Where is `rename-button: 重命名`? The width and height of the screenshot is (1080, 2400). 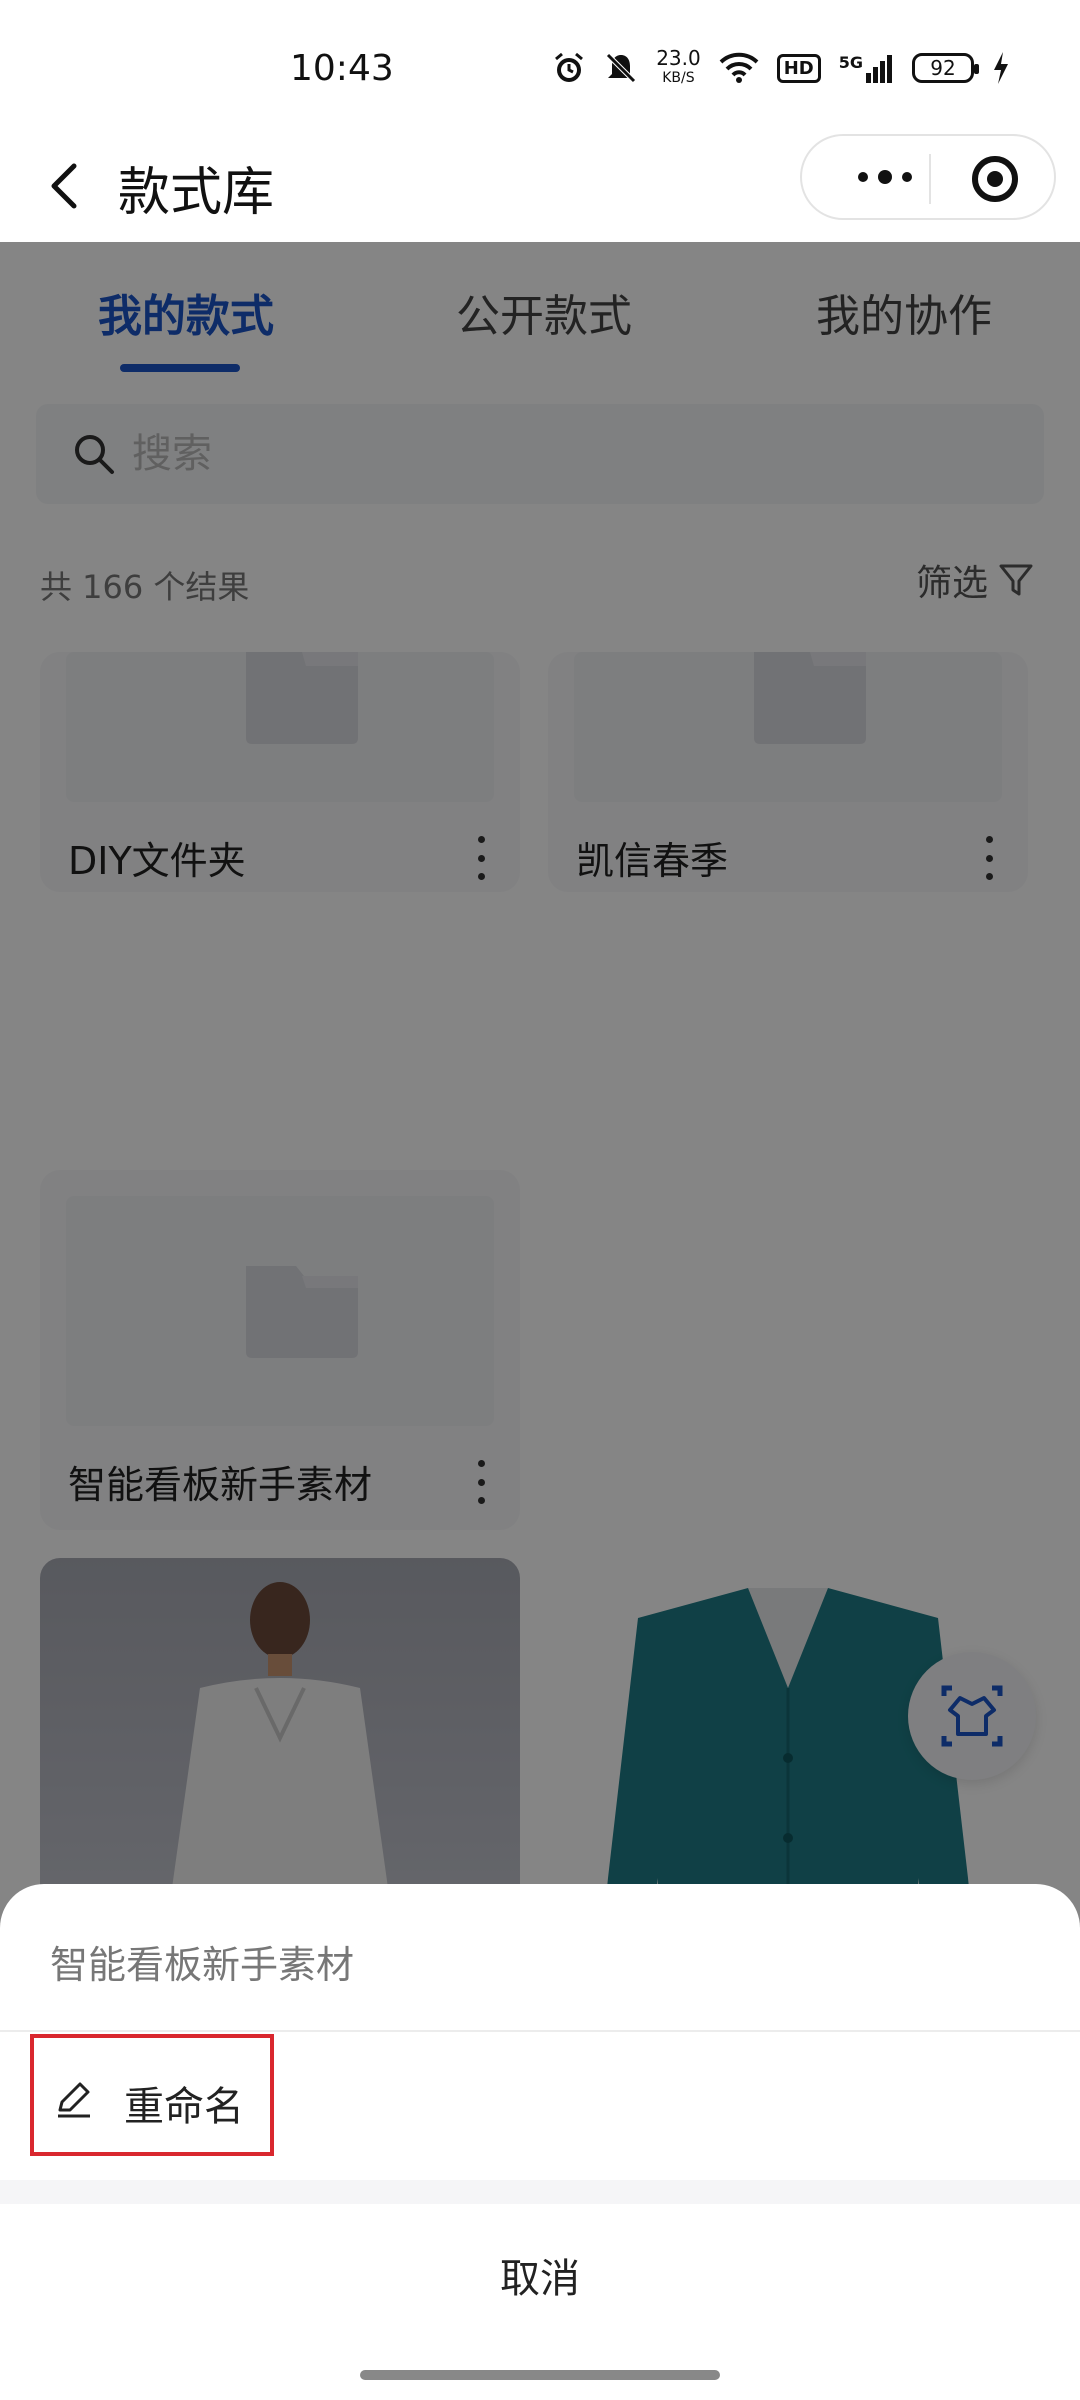
rename-button: 重命名 is located at coordinates (152, 2095).